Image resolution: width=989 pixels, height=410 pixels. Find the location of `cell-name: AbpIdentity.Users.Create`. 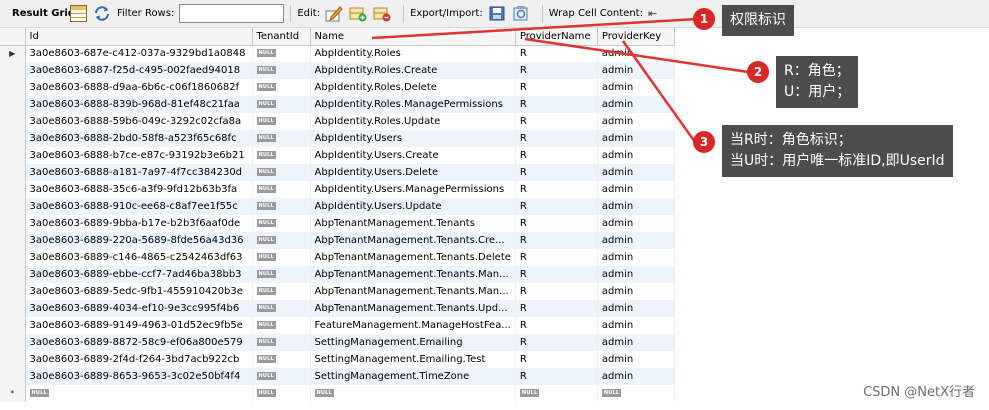

cell-name: AbpIdentity.Users.Create is located at coordinates (413, 155).